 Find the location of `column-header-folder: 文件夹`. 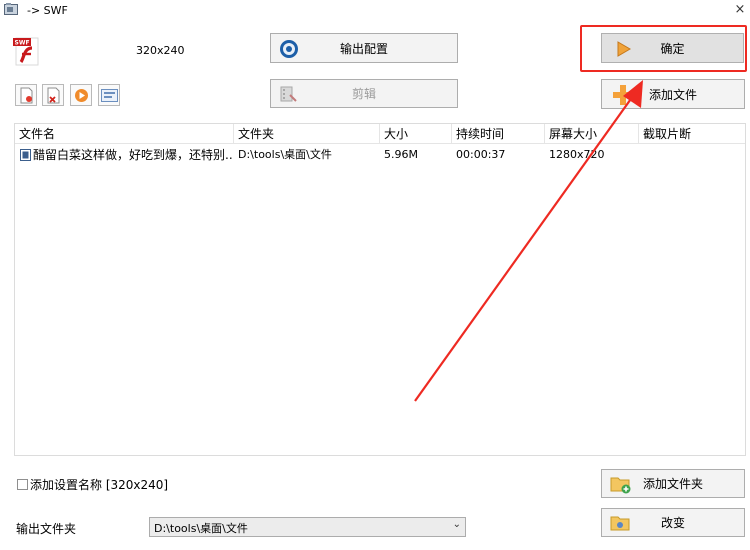

column-header-folder: 文件夹 is located at coordinates (307, 134).